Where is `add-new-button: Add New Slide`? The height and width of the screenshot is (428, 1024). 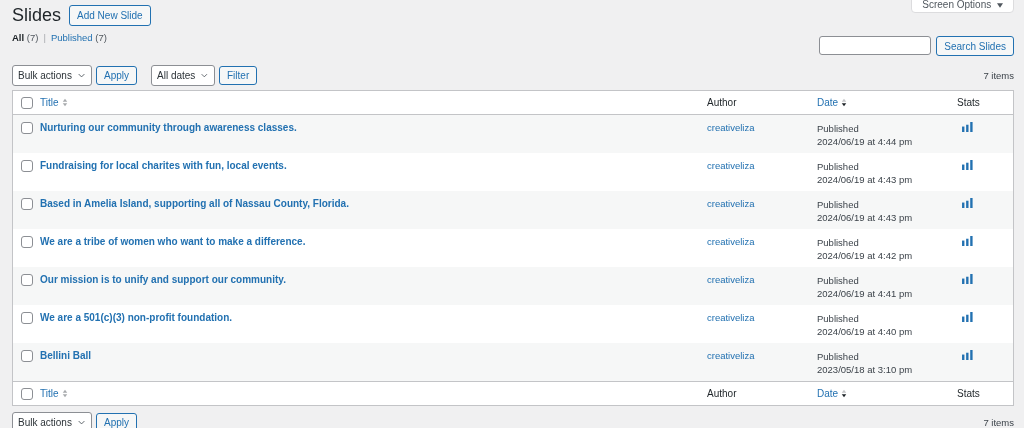
add-new-button: Add New Slide is located at coordinates (110, 15).